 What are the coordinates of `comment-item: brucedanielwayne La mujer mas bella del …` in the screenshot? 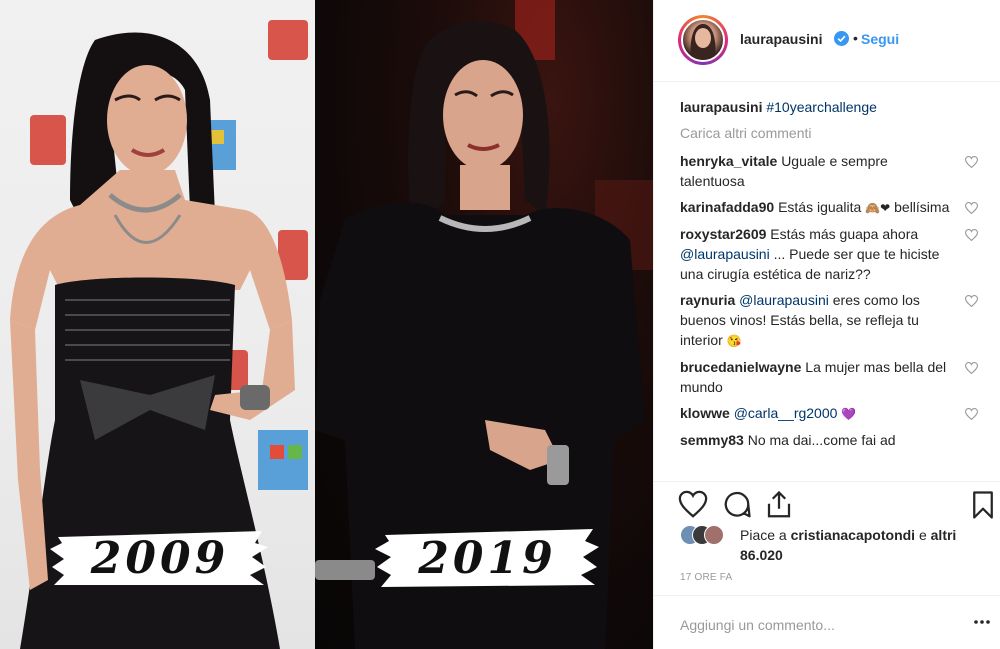 It's located at (830, 377).